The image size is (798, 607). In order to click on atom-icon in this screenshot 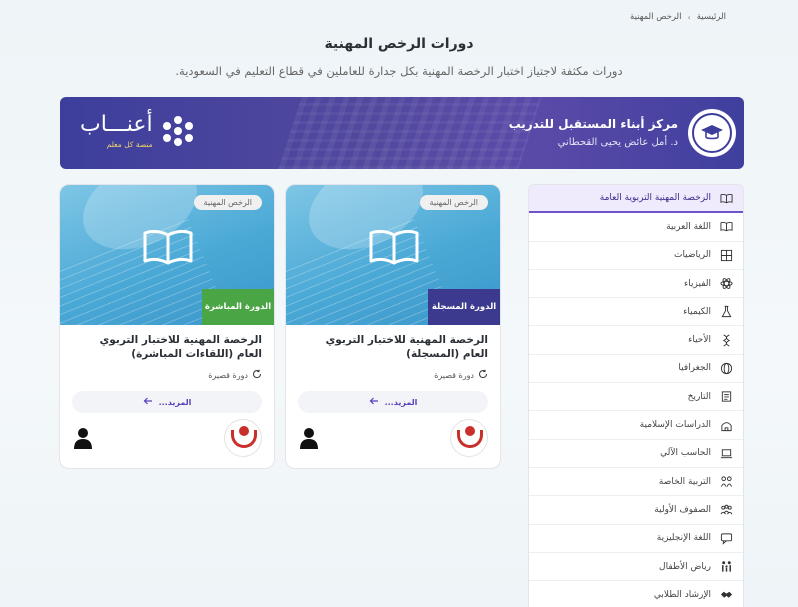, I will do `click(726, 284)`.